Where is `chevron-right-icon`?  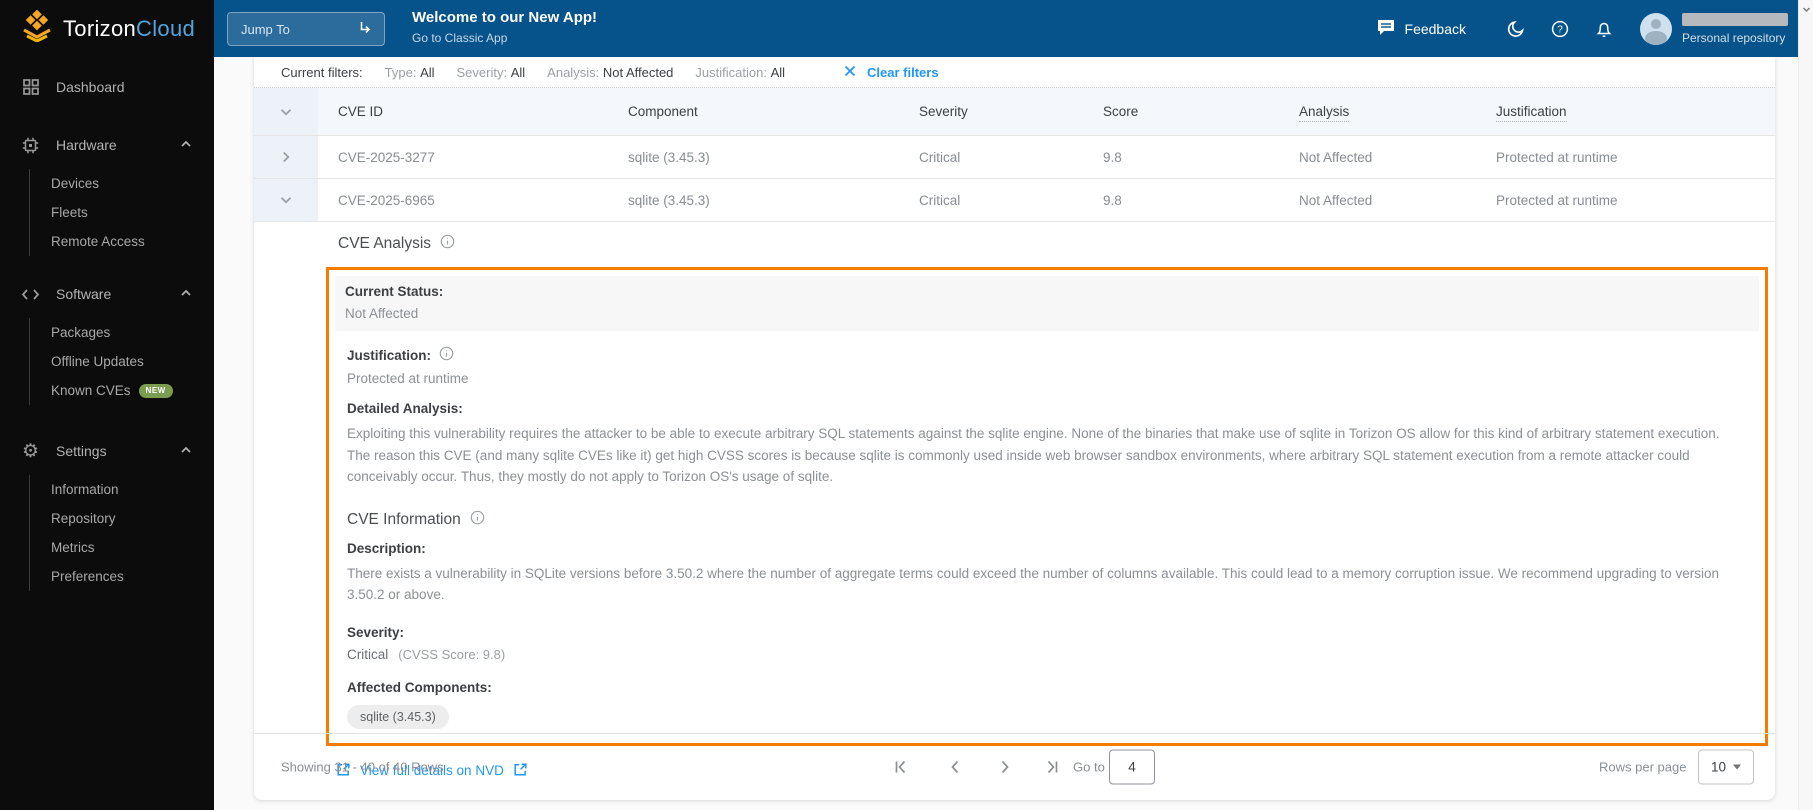 chevron-right-icon is located at coordinates (286, 157).